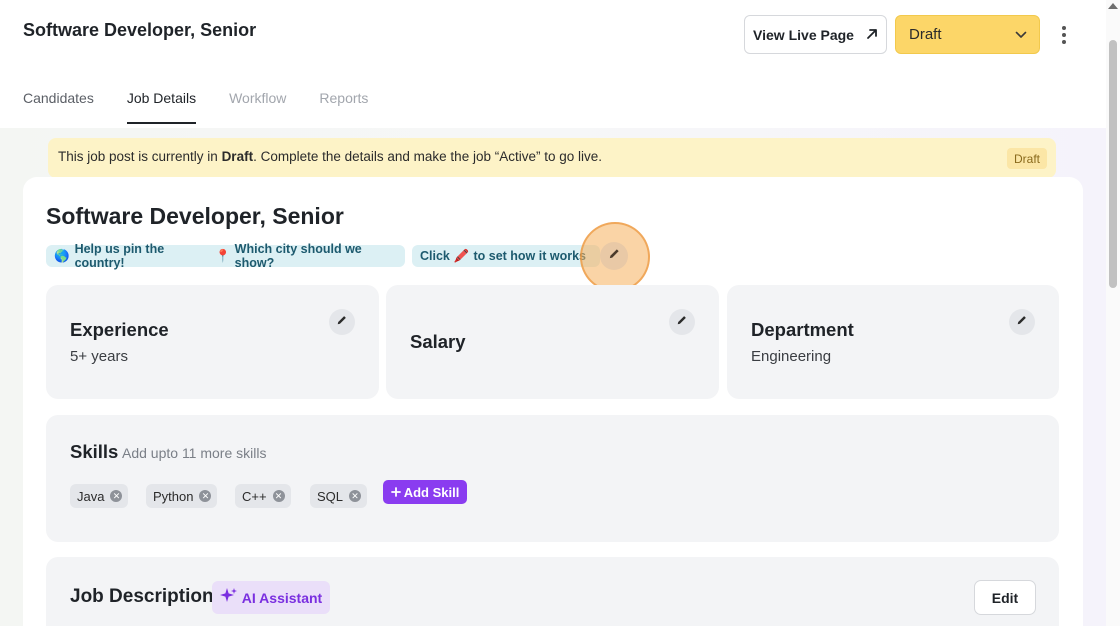  What do you see at coordinates (552, 591) in the screenshot?
I see `job-description-card: Job Description AI Assistant Edit` at bounding box center [552, 591].